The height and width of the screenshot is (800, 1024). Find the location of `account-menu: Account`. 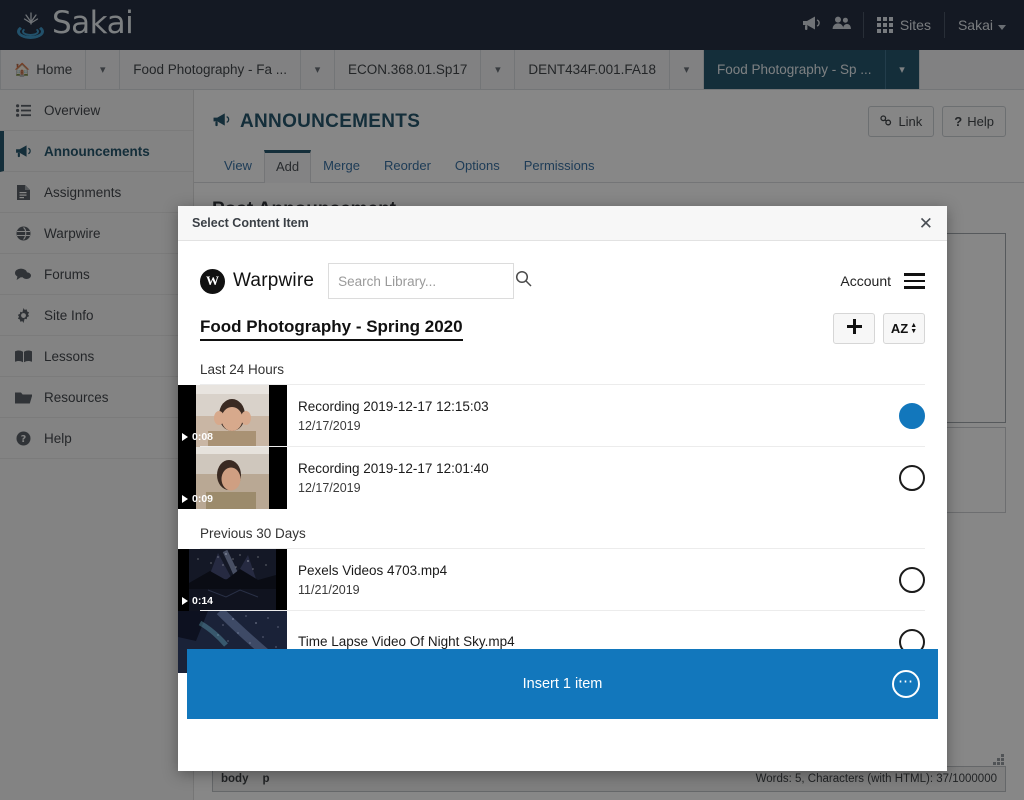

account-menu: Account is located at coordinates (882, 281).